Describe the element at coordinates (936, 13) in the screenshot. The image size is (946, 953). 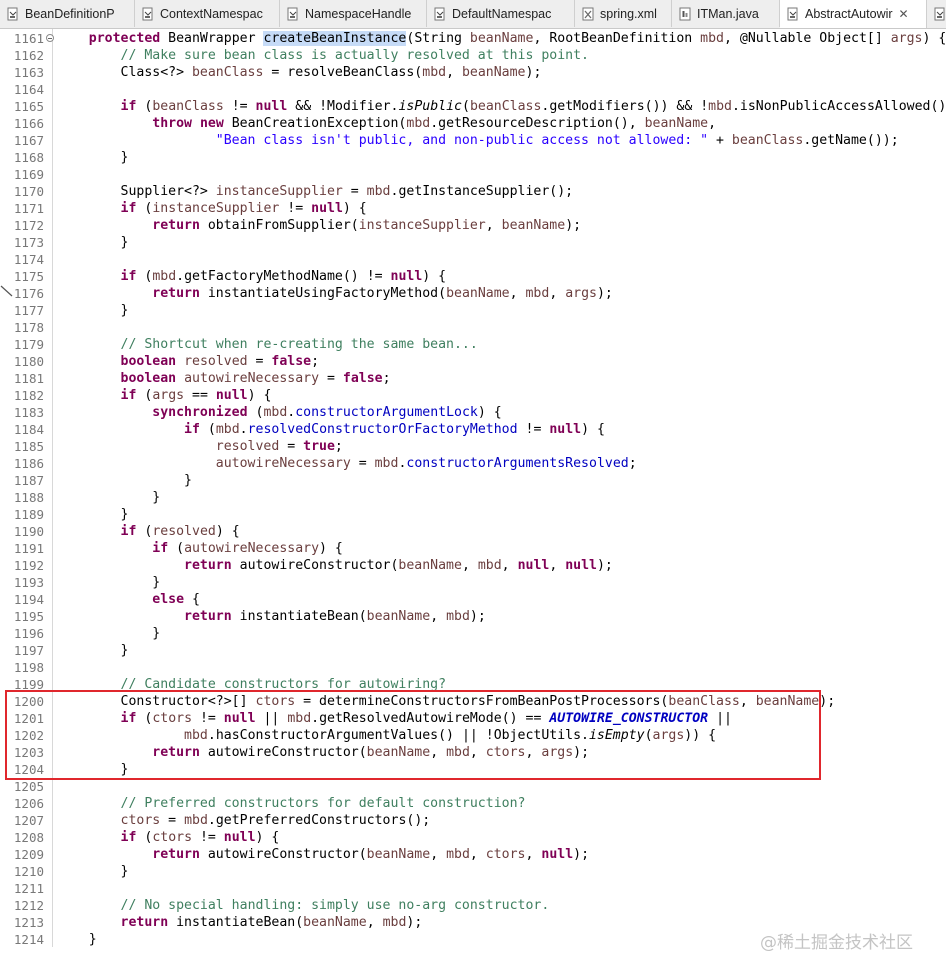
I see `editor-tab: M` at that location.